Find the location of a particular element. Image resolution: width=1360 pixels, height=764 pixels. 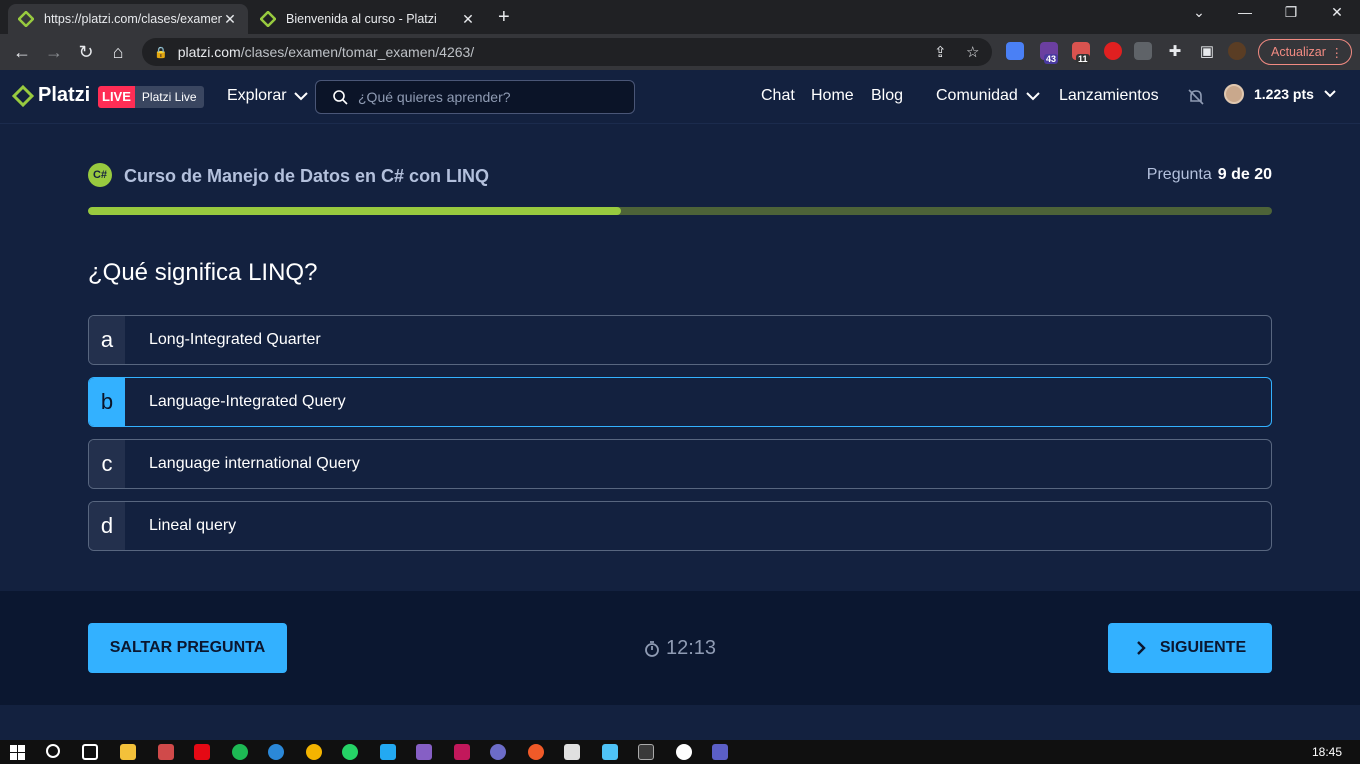

question-counter: Pregunta 9 de 20 is located at coordinates (1209, 175).